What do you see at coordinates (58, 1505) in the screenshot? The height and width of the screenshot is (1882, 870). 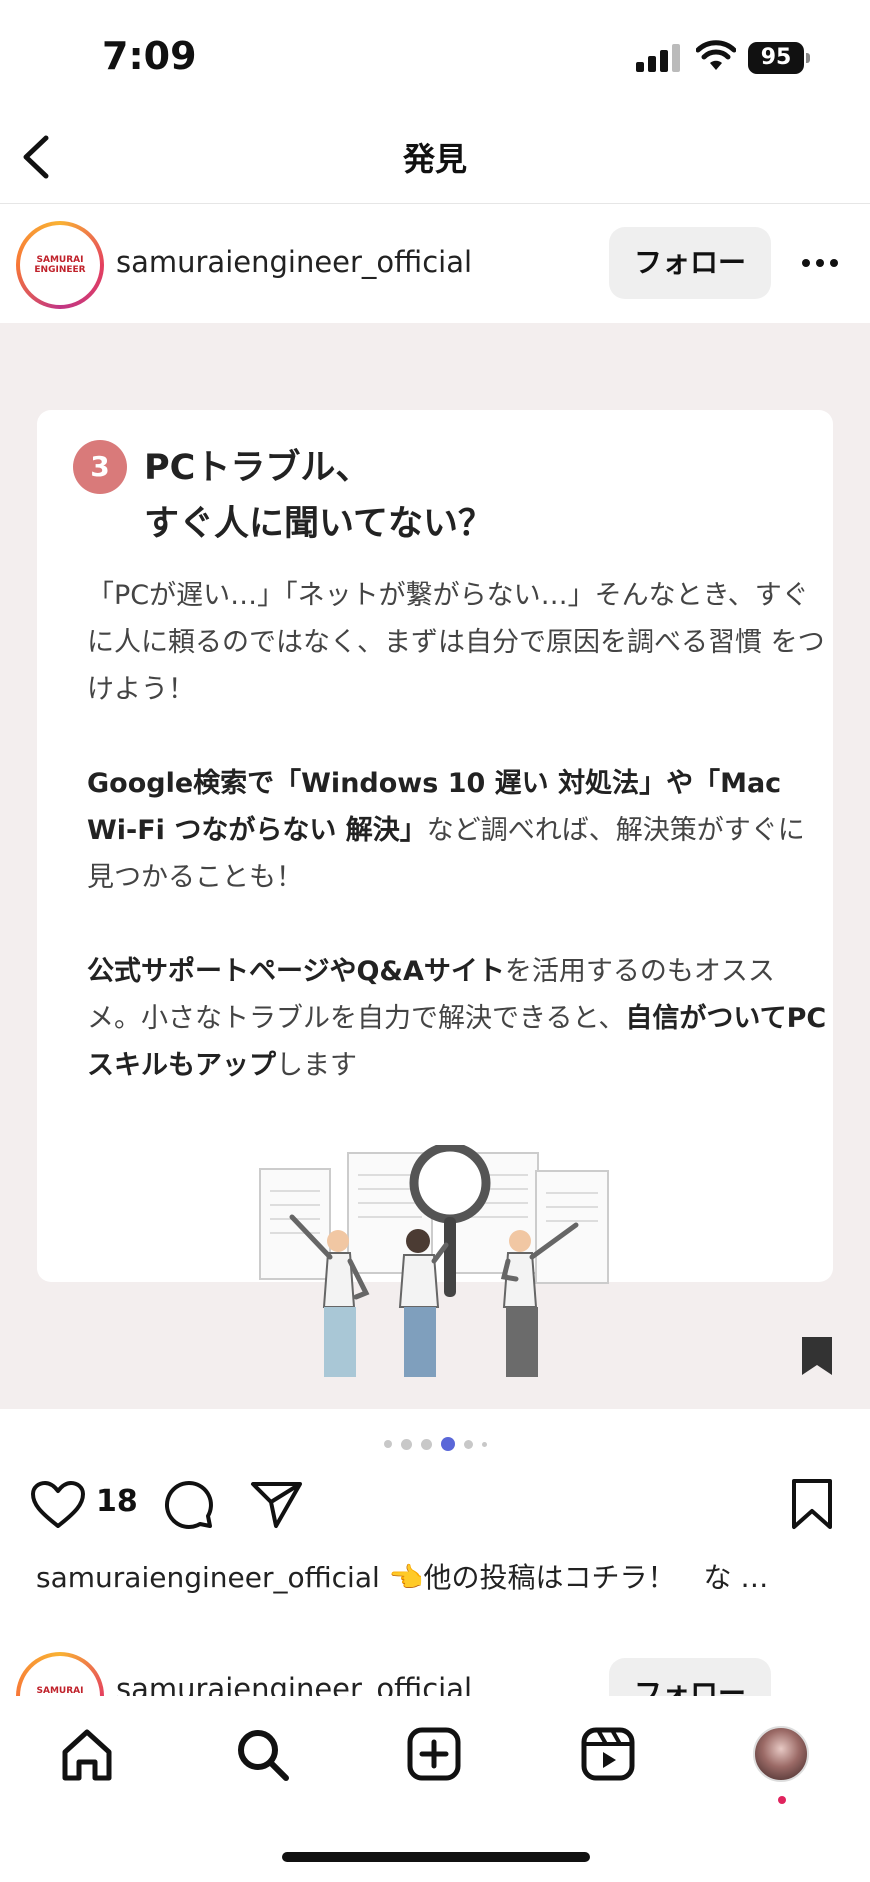 I see `heart-icon` at bounding box center [58, 1505].